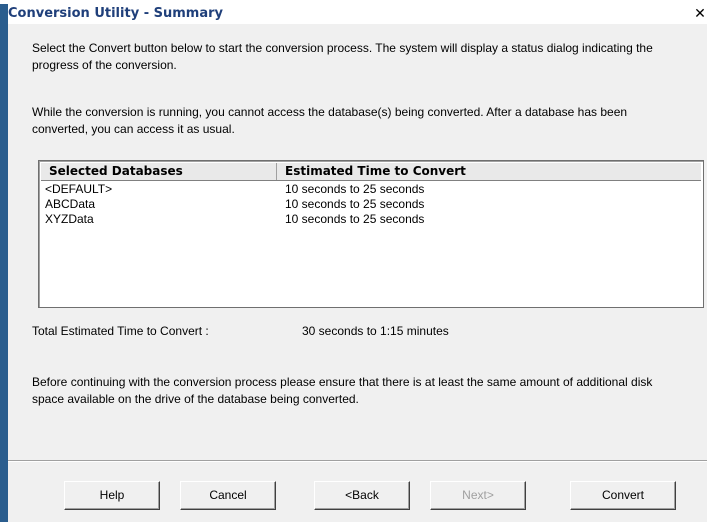  What do you see at coordinates (623, 495) in the screenshot?
I see `convert-button: Convert` at bounding box center [623, 495].